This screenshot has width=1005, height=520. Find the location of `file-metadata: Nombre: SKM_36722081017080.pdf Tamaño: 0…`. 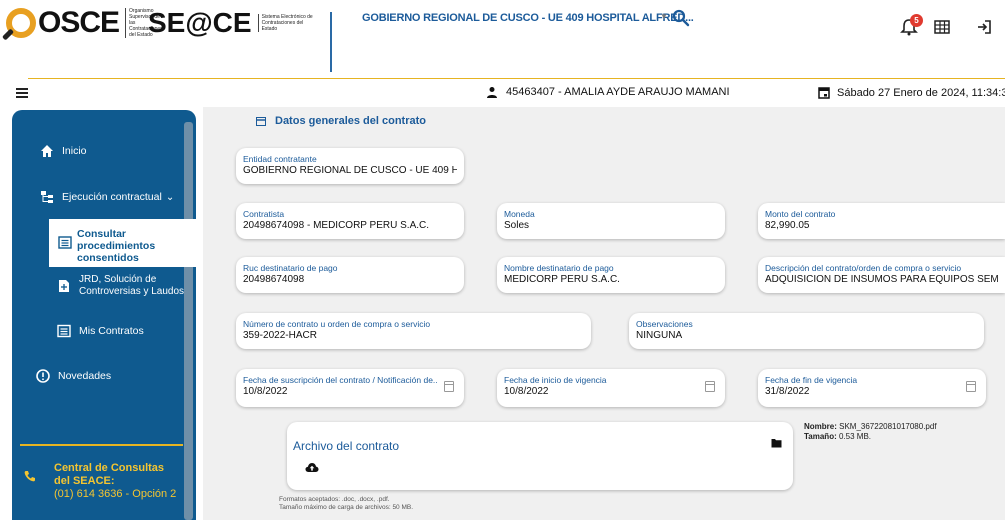

file-metadata: Nombre: SKM_36722081017080.pdf Tamaño: 0… is located at coordinates (870, 432).